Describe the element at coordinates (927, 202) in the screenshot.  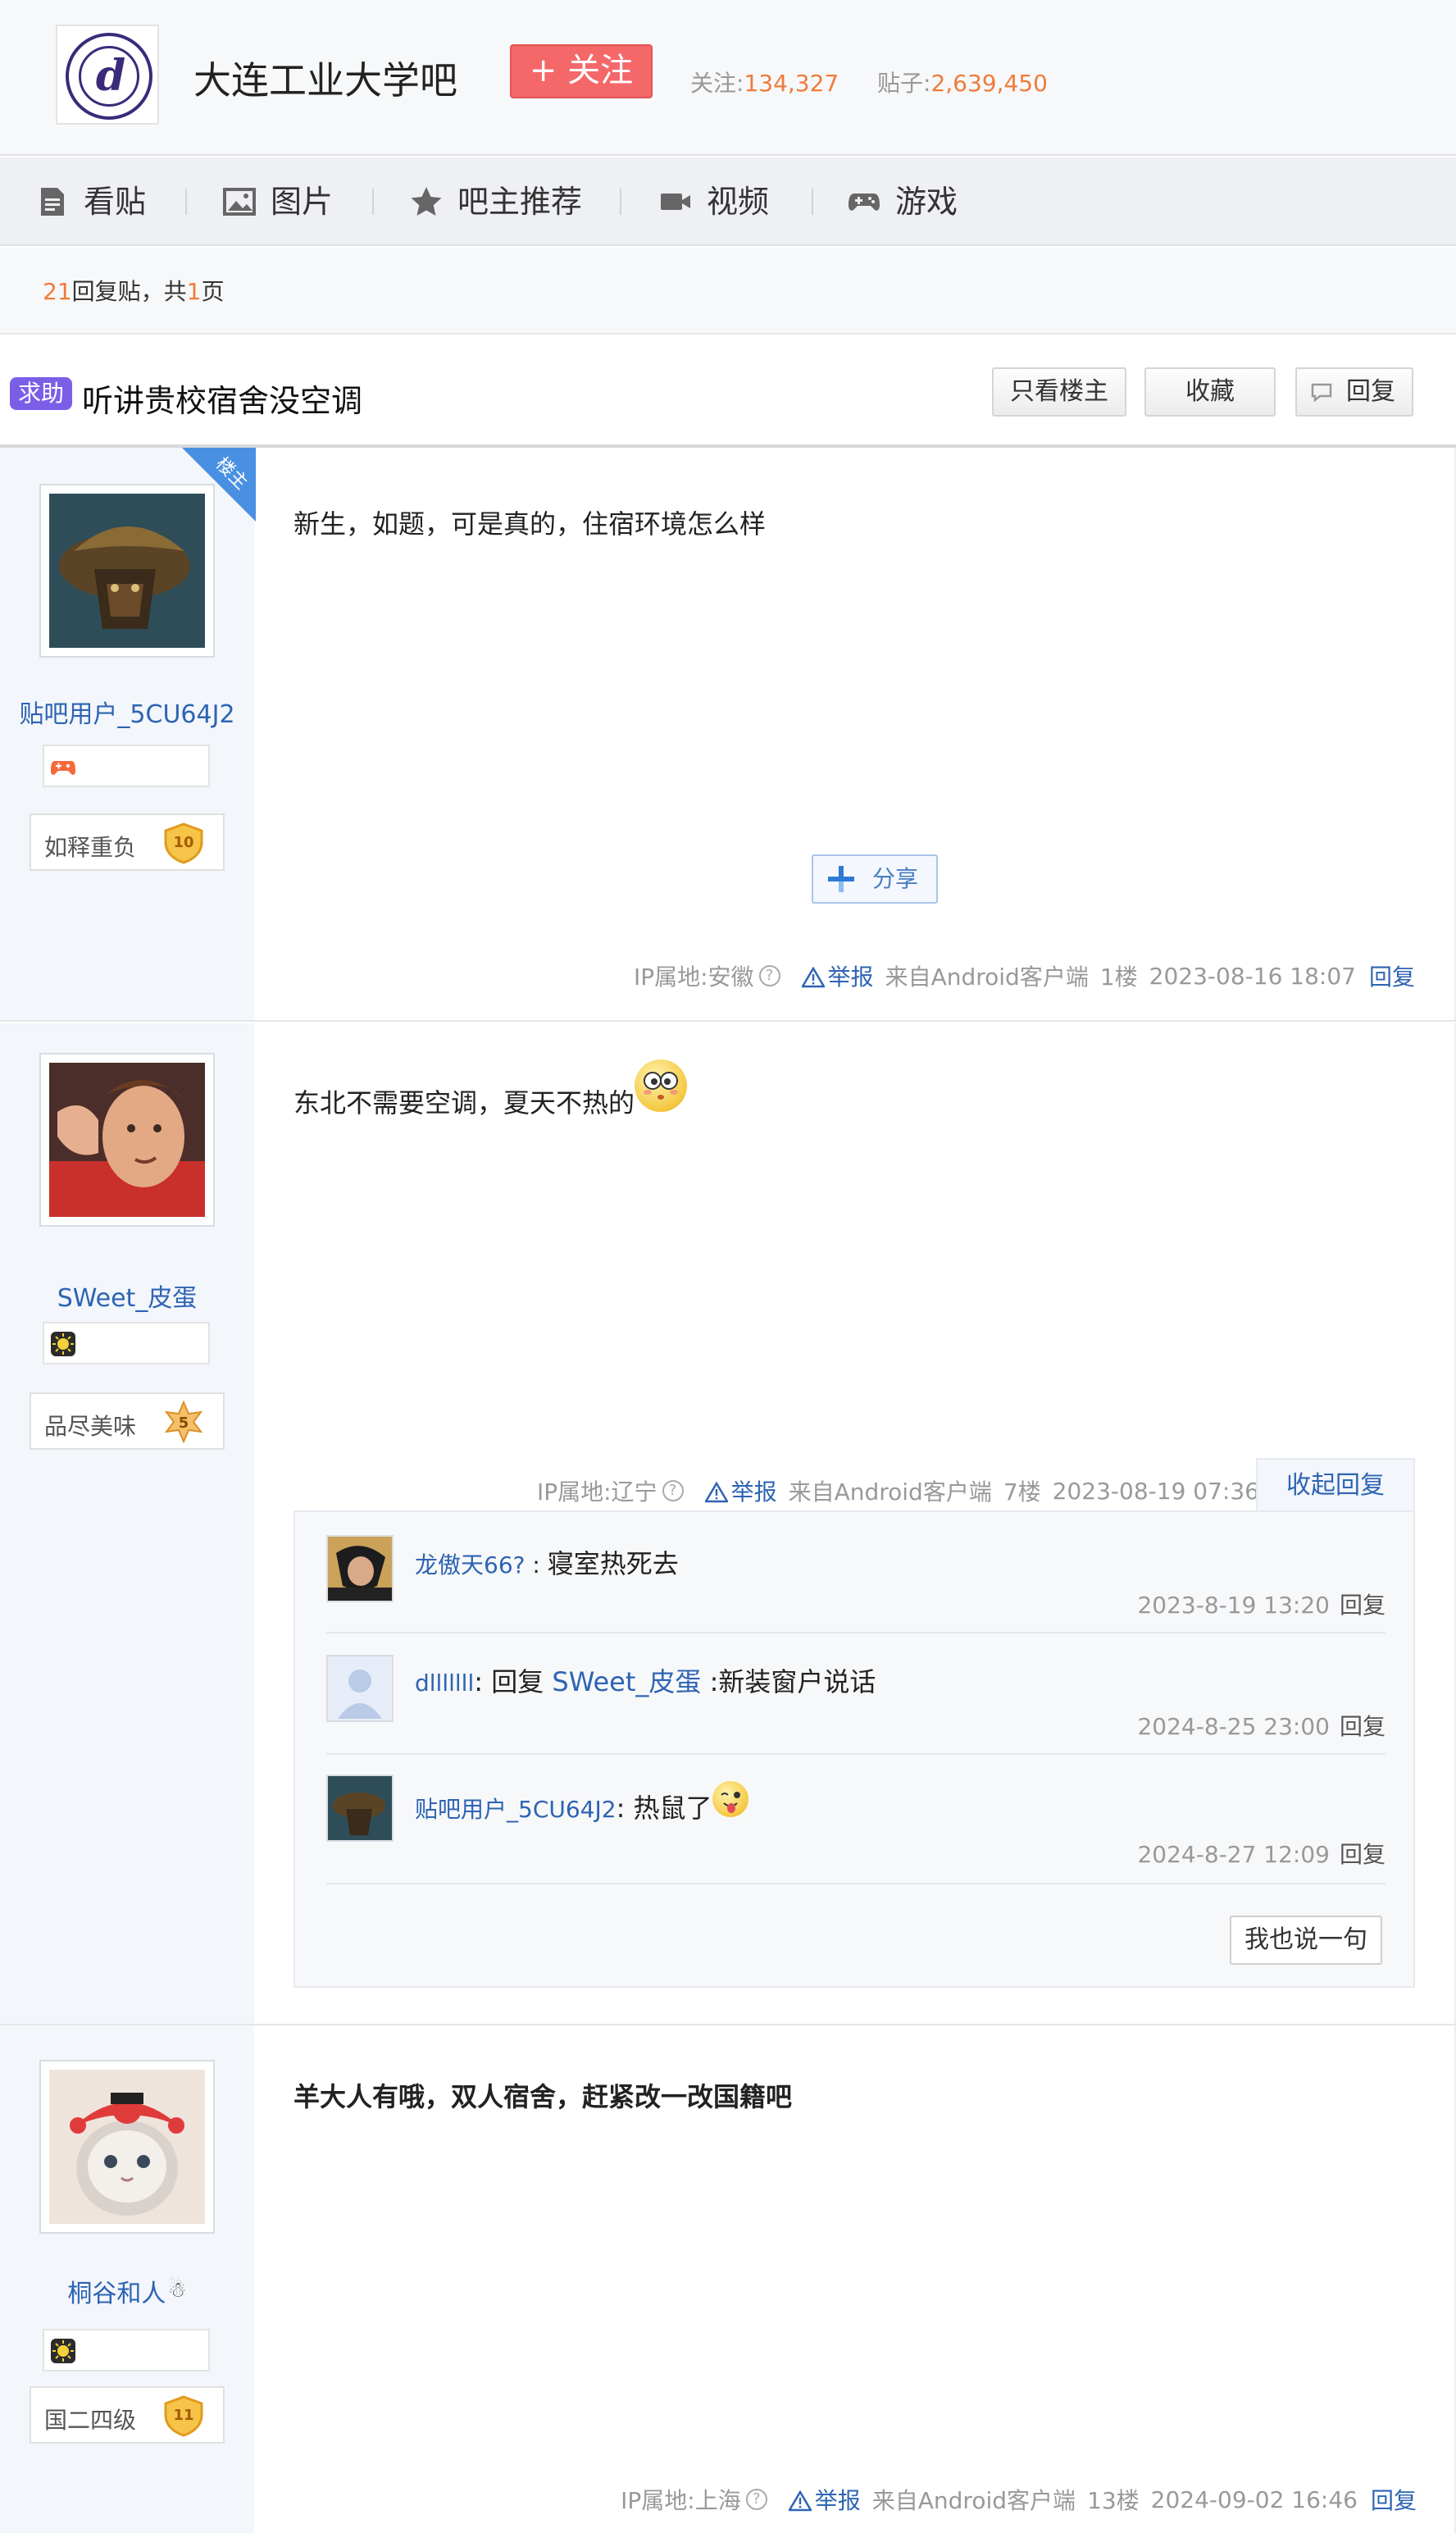
I see `nav-item-label: 游戏` at that location.